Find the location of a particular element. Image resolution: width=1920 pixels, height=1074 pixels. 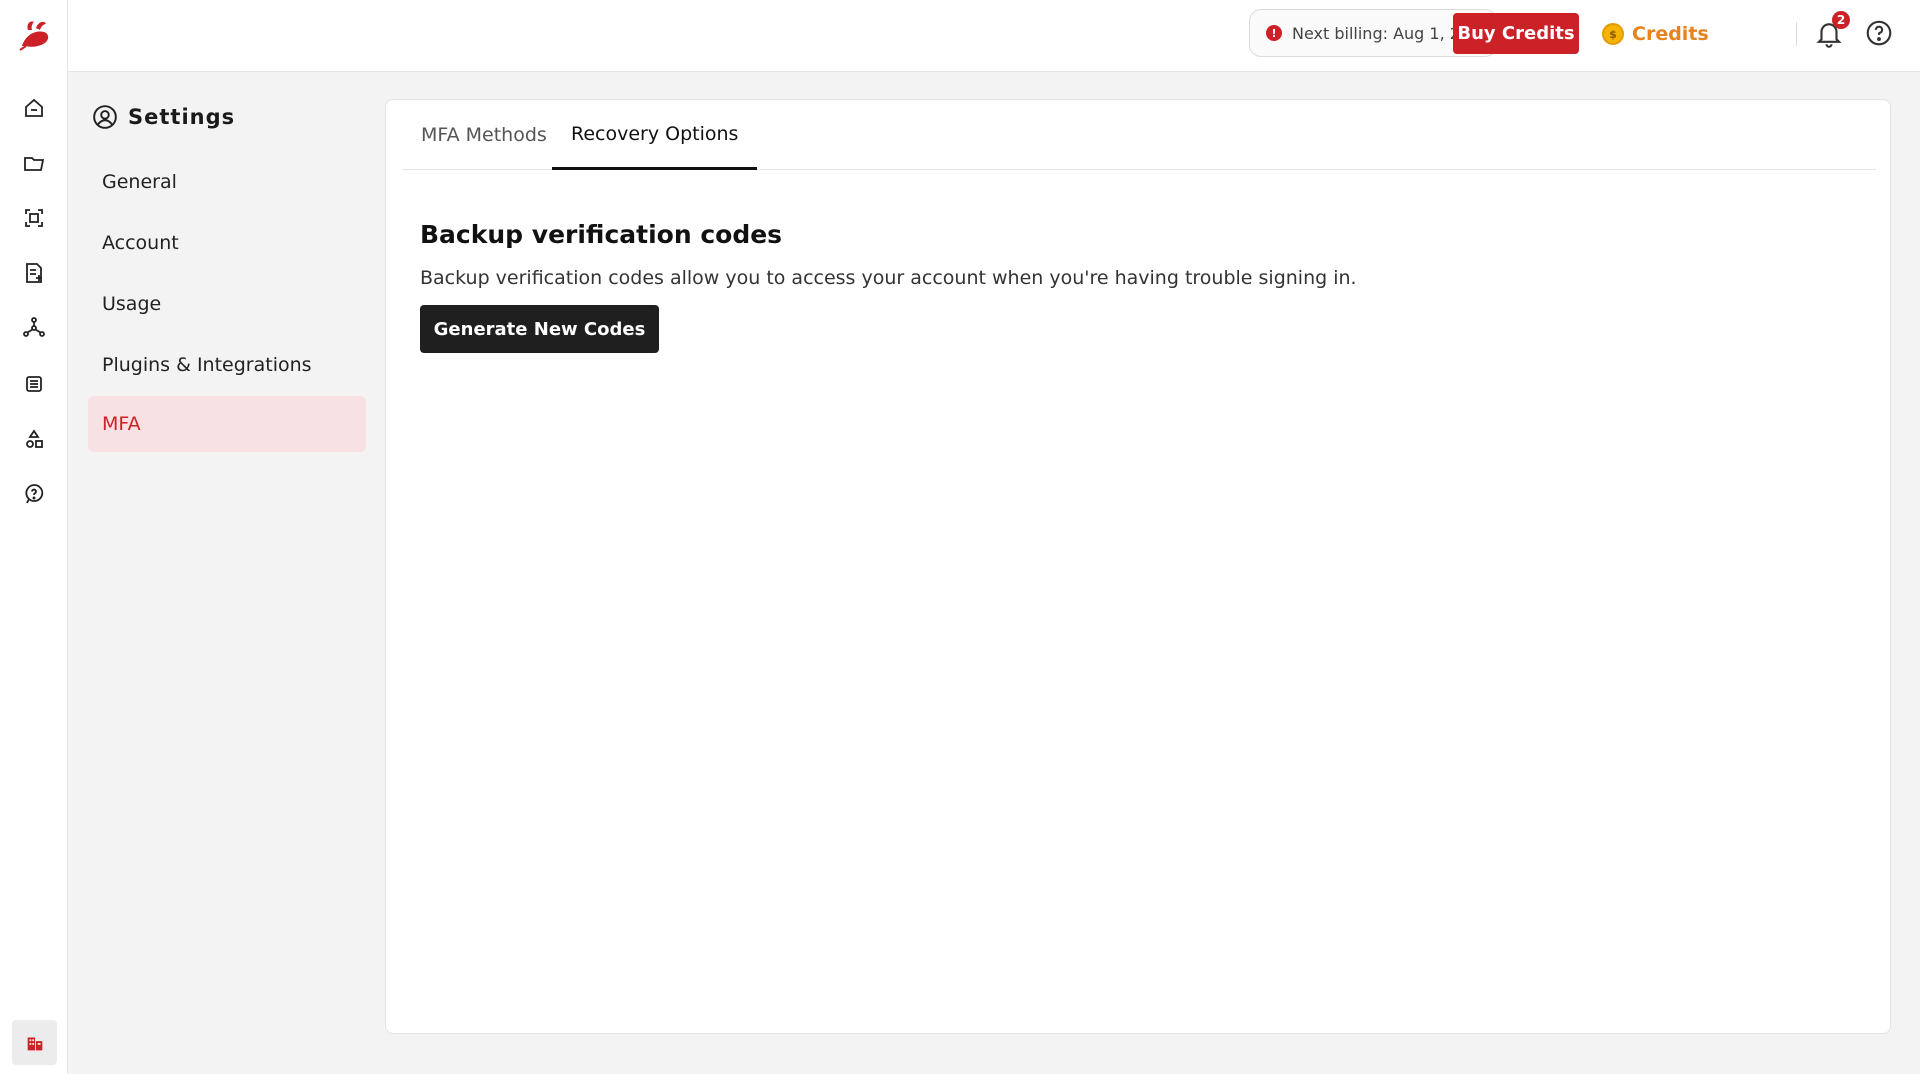

credits-link: $ Credits is located at coordinates (1655, 34).